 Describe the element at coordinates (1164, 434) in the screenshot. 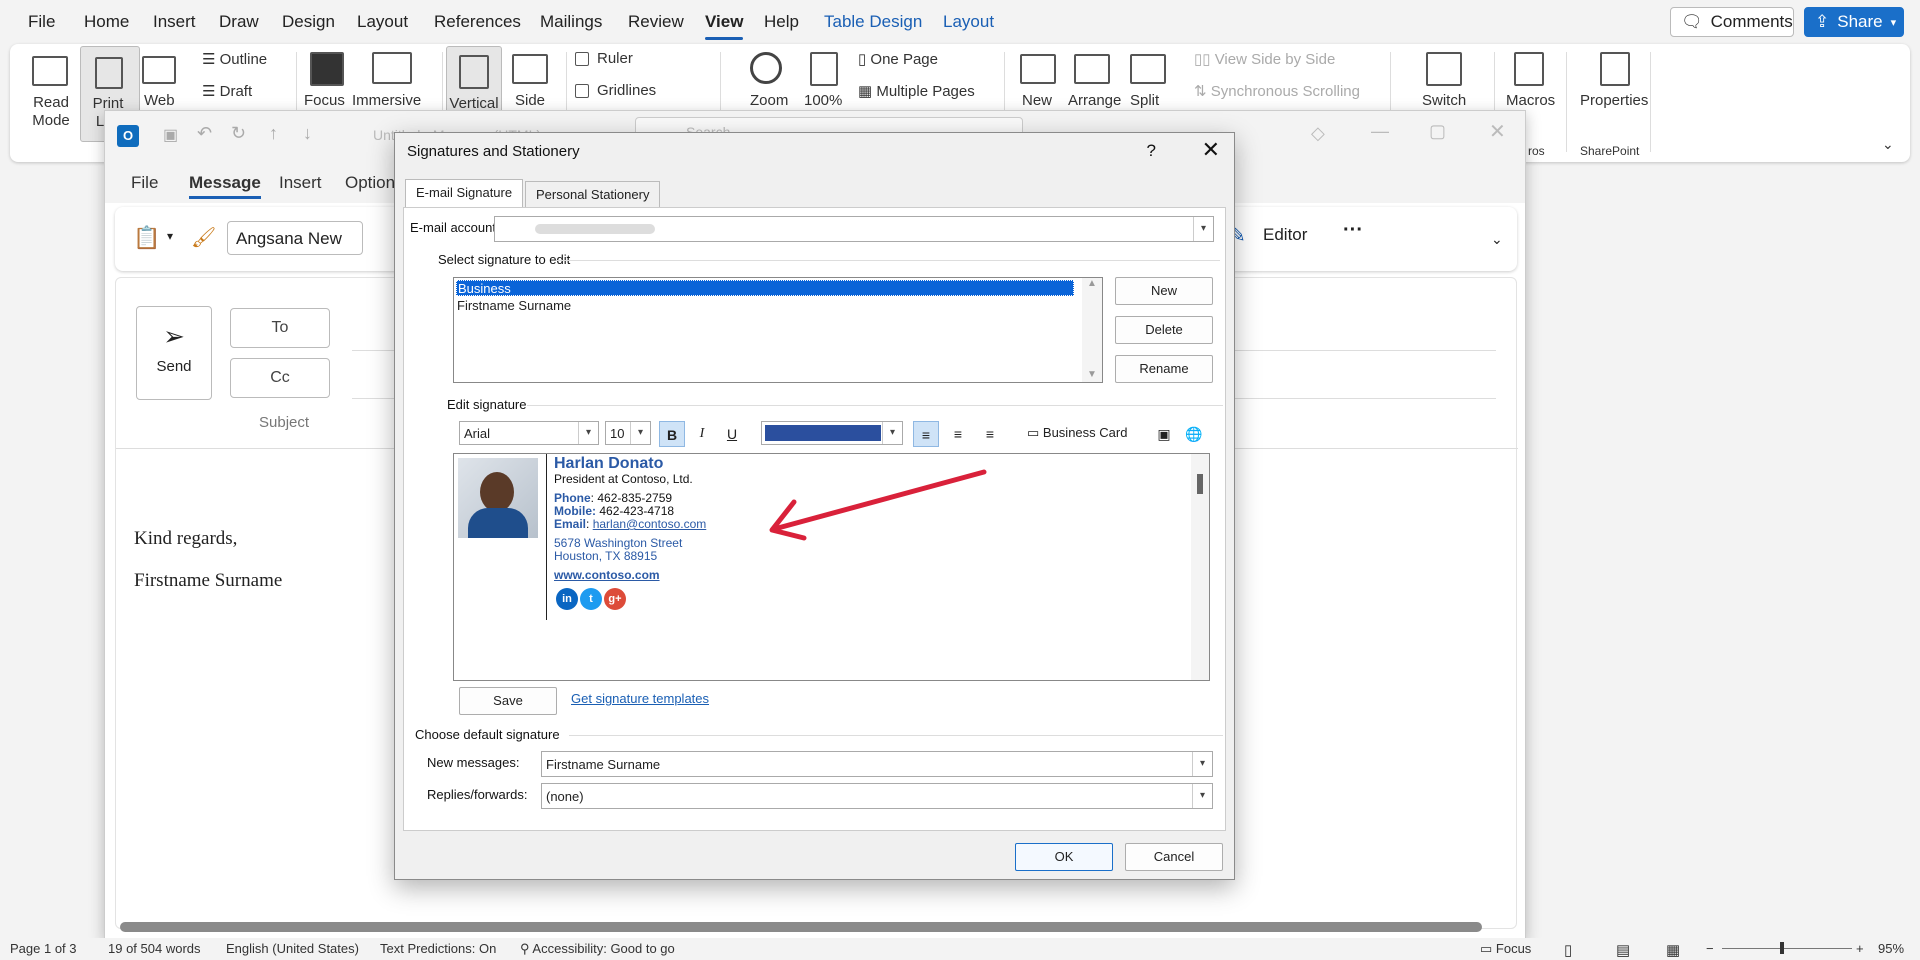

I see `insert-picture-icon: ▣` at that location.